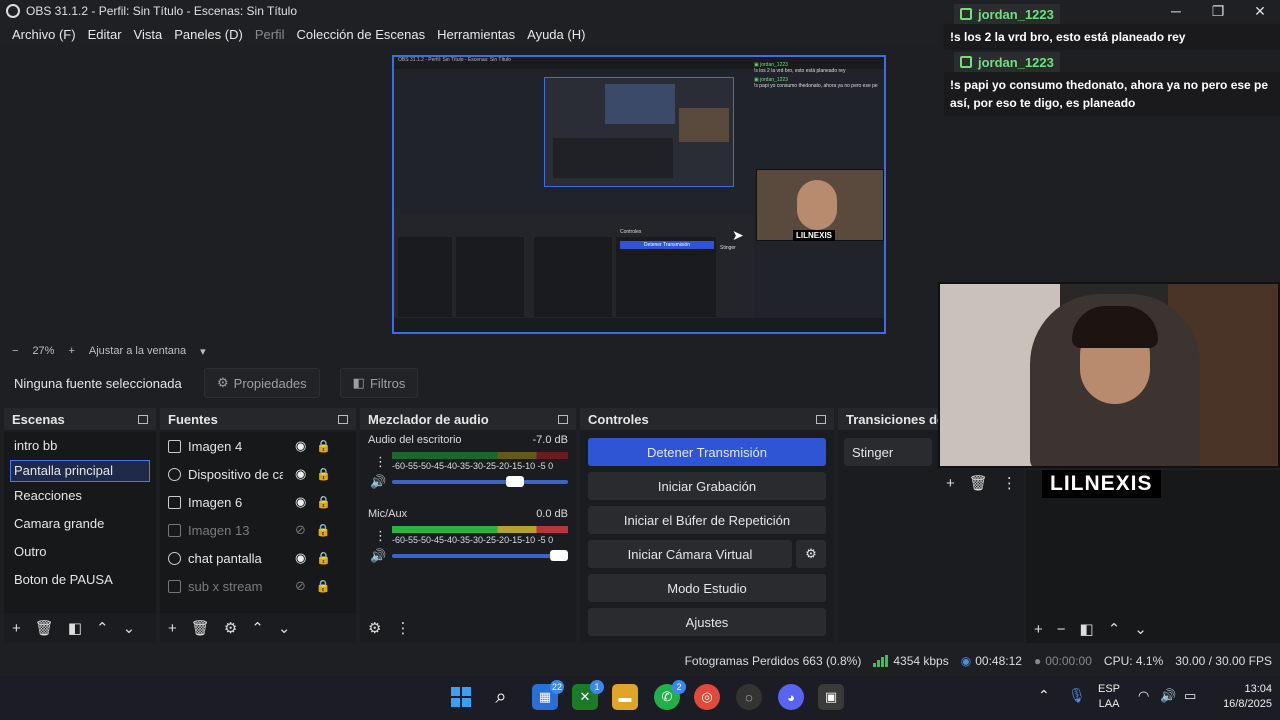 The height and width of the screenshot is (720, 1280). What do you see at coordinates (831, 697) in the screenshot?
I see `app-icon: ▣` at bounding box center [831, 697].